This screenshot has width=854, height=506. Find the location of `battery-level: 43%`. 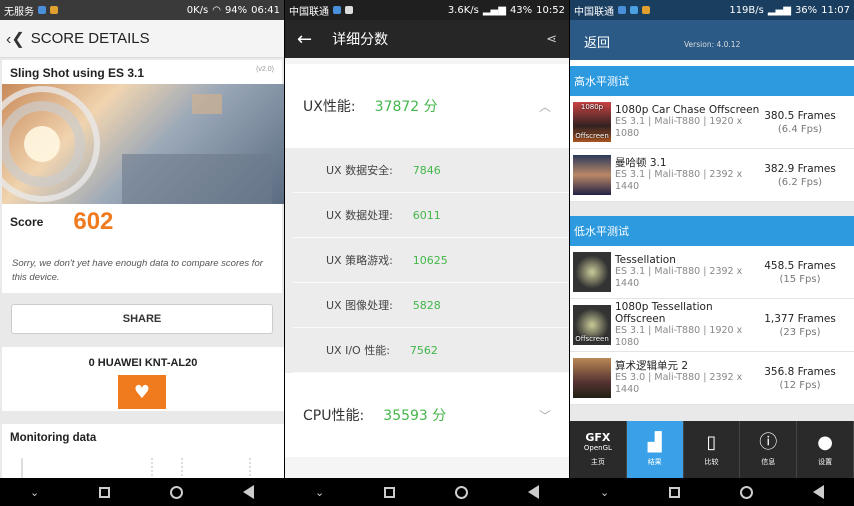

battery-level: 43% is located at coordinates (521, 10).